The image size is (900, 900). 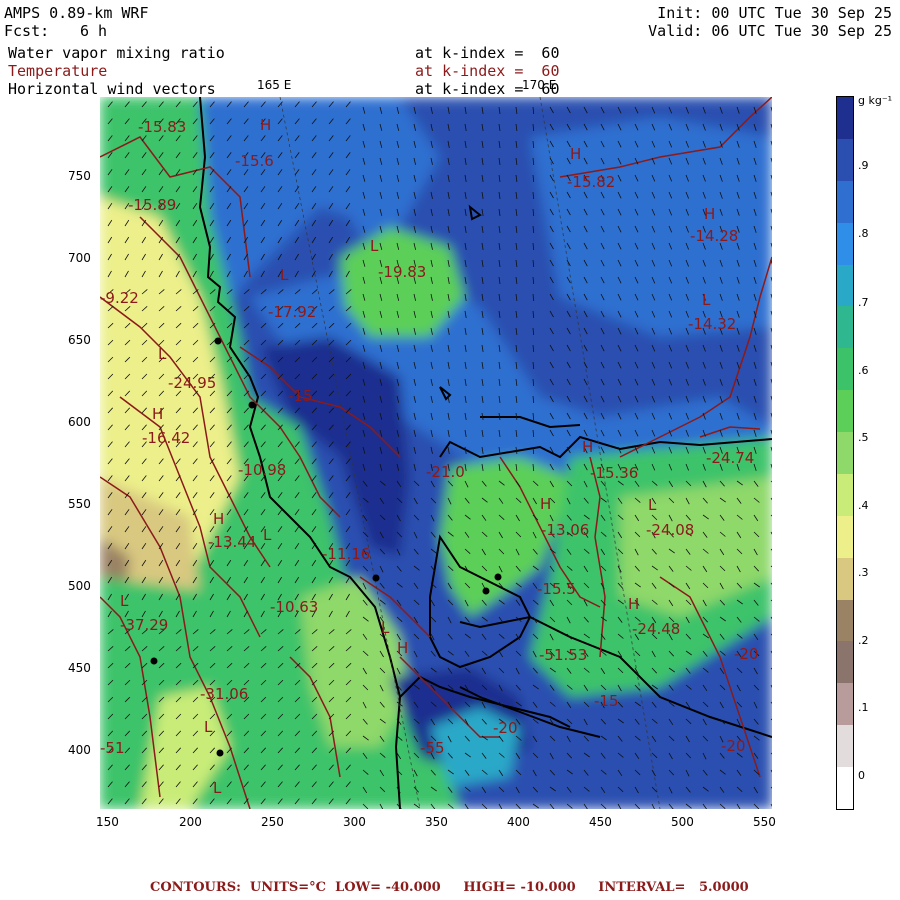 What do you see at coordinates (79, 422) in the screenshot?
I see `y-tick-label: 600` at bounding box center [79, 422].